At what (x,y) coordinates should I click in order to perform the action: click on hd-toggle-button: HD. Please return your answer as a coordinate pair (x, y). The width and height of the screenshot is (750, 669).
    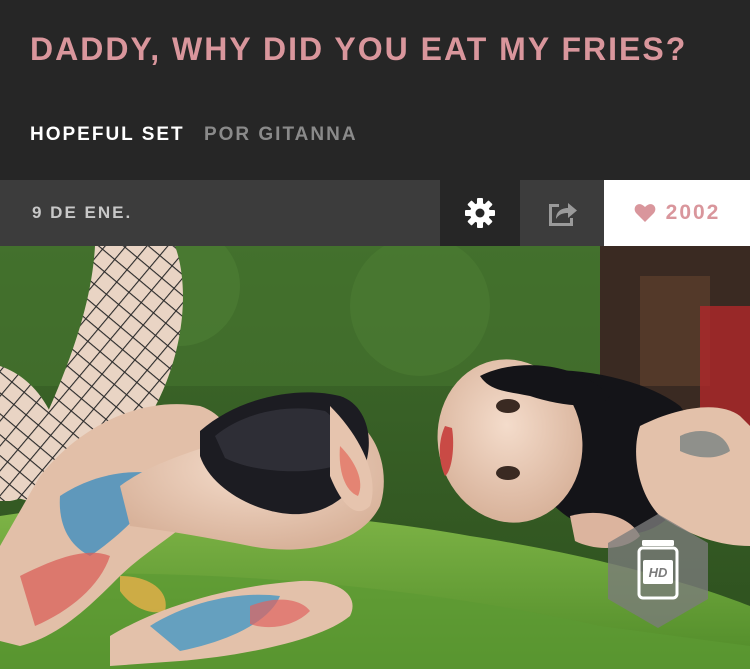
    Looking at the image, I should click on (658, 571).